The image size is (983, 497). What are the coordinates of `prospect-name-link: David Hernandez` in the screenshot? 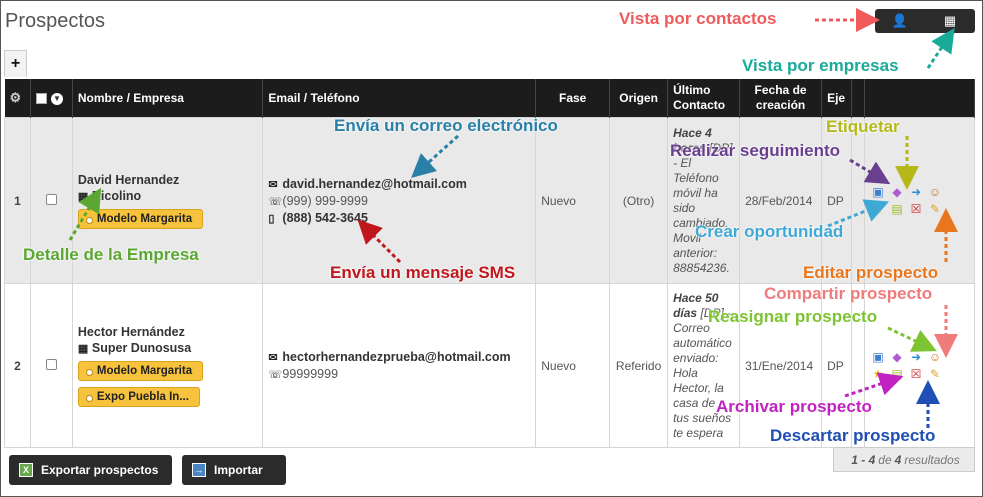 It's located at (168, 180).